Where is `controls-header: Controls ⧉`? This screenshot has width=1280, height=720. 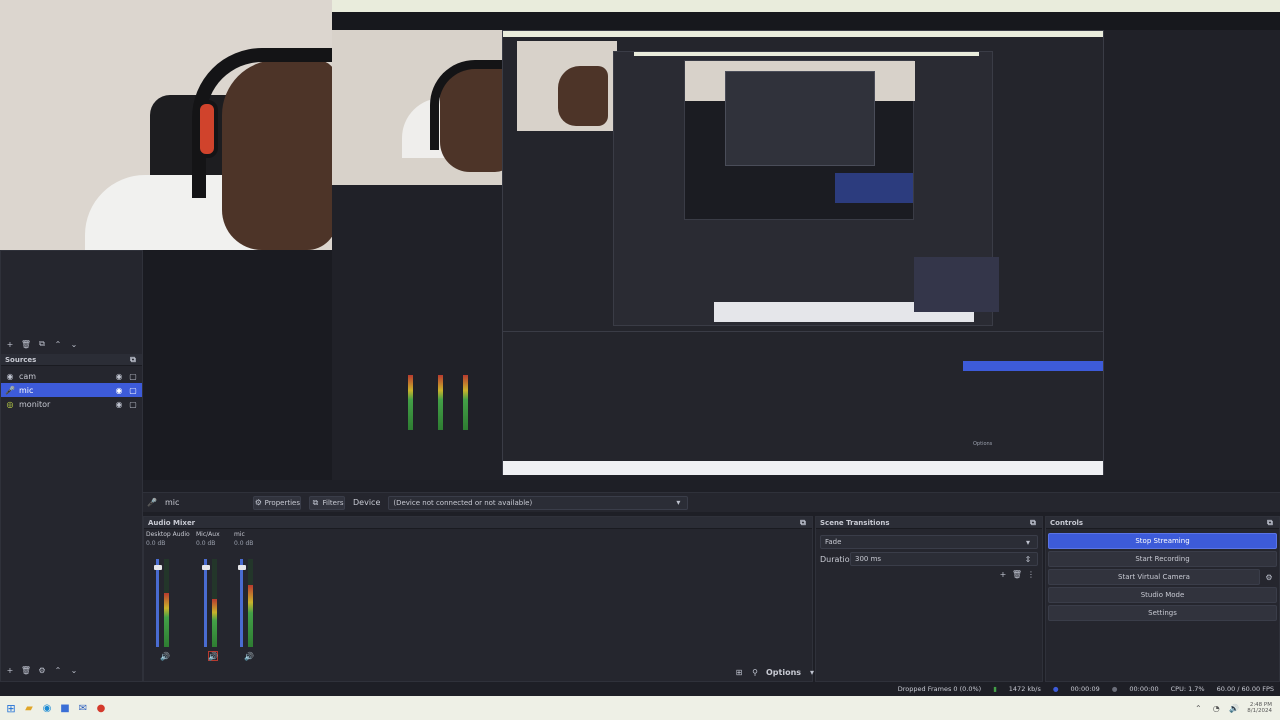 controls-header: Controls ⧉ is located at coordinates (1162, 523).